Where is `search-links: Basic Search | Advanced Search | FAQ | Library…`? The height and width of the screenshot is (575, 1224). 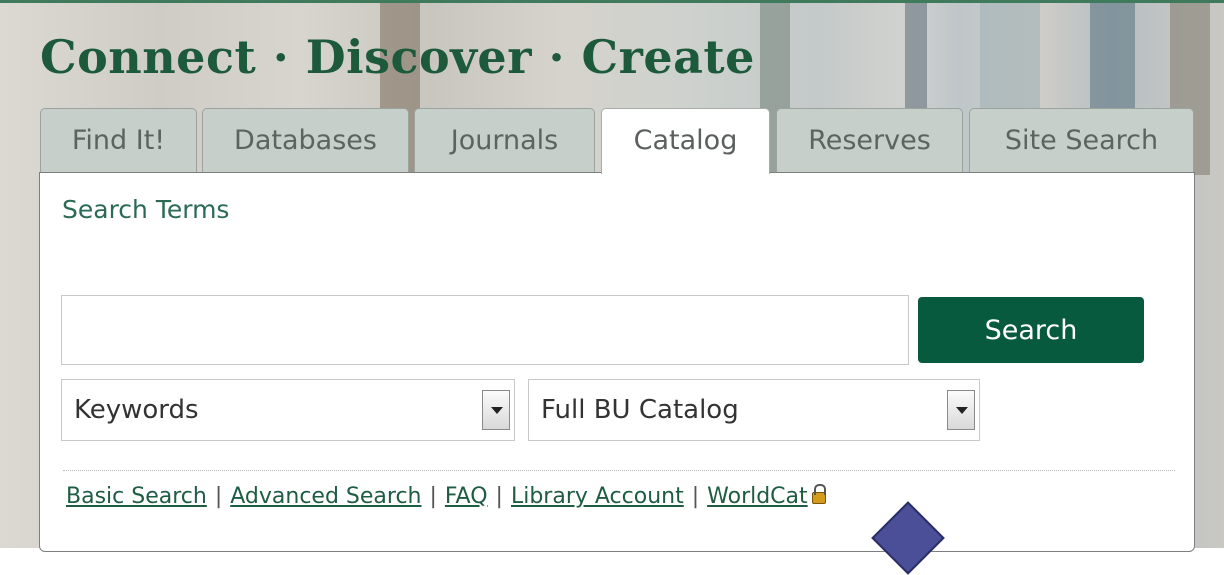
search-links: Basic Search | Advanced Search | FAQ | Library… is located at coordinates (446, 496).